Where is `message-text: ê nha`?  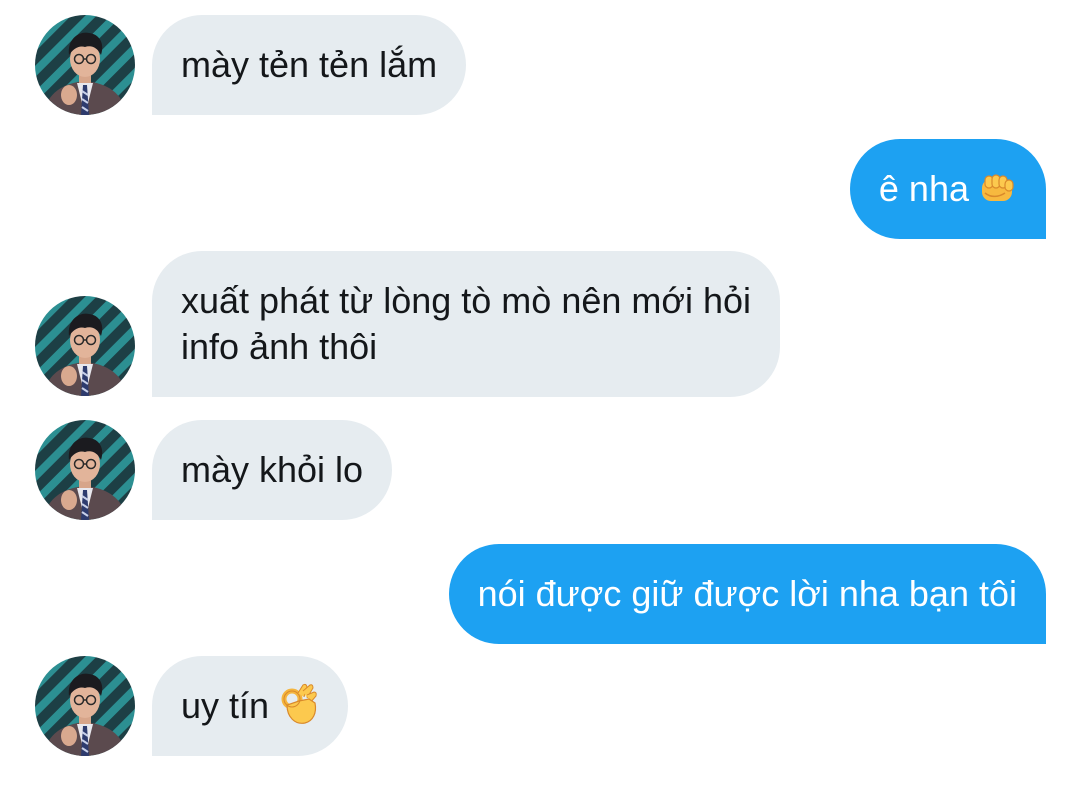 message-text: ê nha is located at coordinates (923, 188).